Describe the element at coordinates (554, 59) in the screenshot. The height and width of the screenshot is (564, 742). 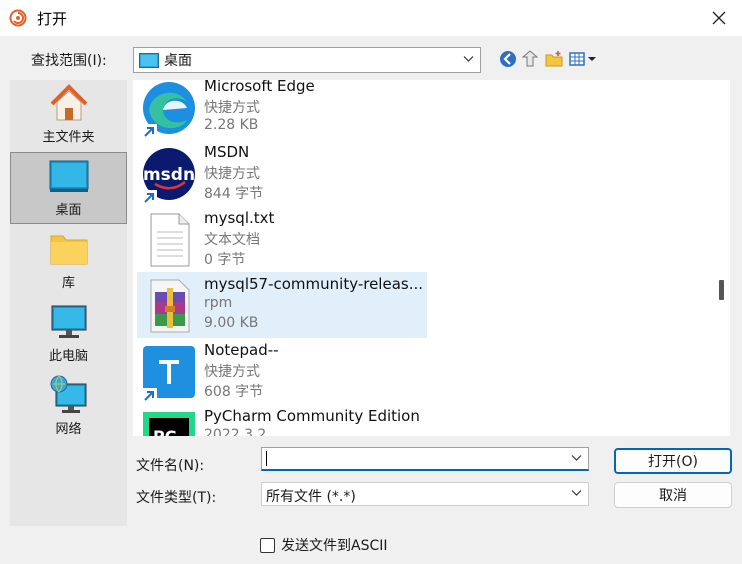
I see `new-folder-icon` at that location.